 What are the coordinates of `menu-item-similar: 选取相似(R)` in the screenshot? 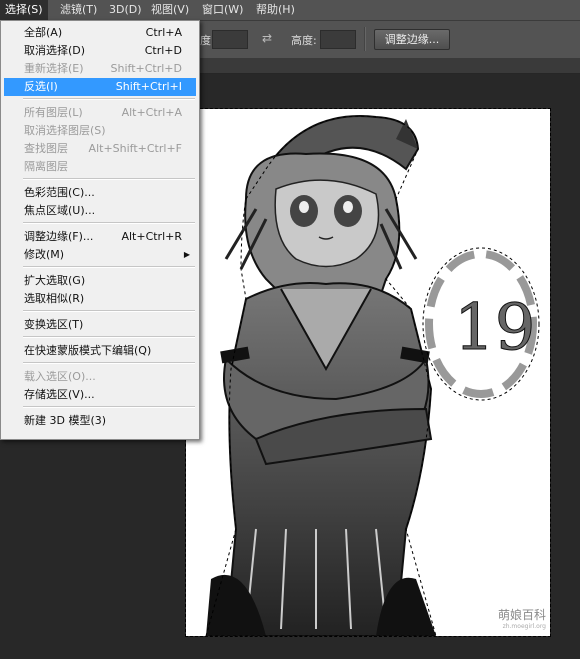 It's located at (100, 299).